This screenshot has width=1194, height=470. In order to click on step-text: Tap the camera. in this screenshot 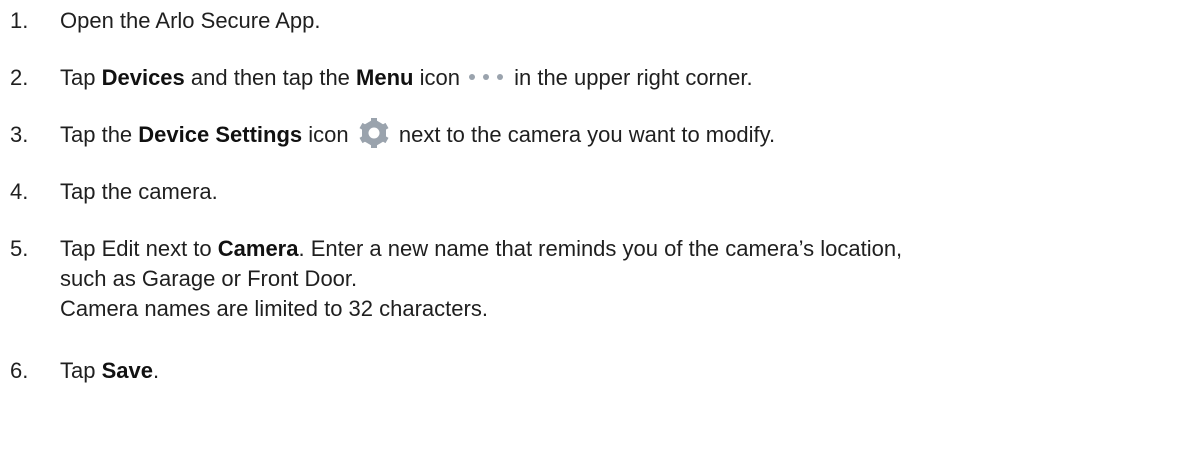, I will do `click(622, 192)`.